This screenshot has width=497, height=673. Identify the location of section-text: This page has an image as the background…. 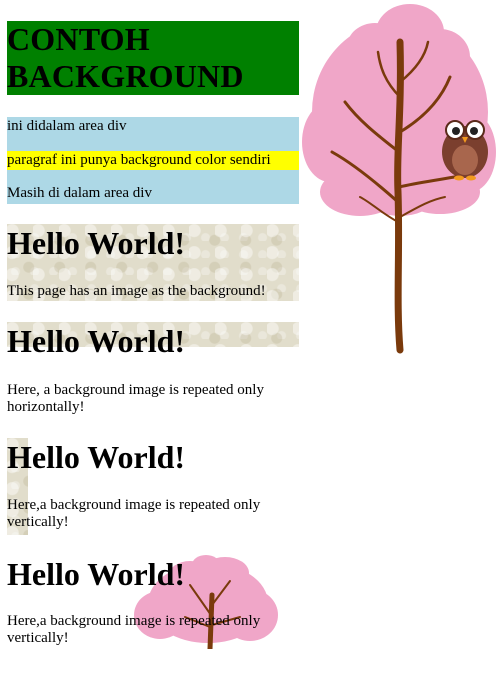
(136, 291).